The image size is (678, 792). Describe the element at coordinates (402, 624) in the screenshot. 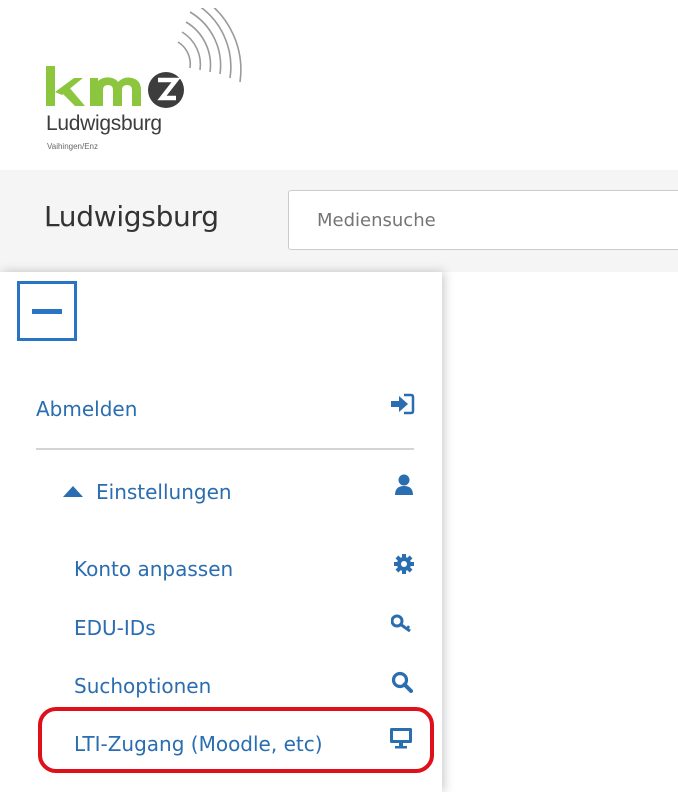

I see `key-icon` at that location.